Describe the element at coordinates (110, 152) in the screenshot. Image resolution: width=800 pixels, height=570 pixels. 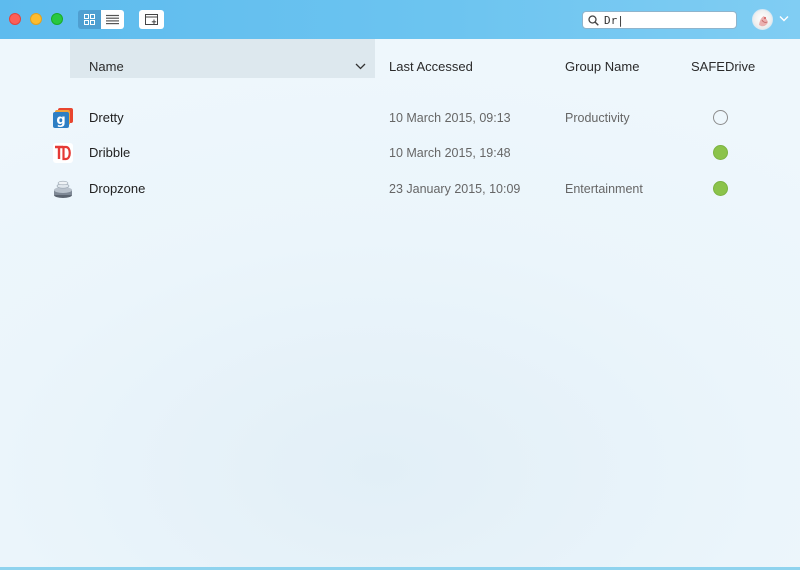
I see `row-name: Dribble` at that location.